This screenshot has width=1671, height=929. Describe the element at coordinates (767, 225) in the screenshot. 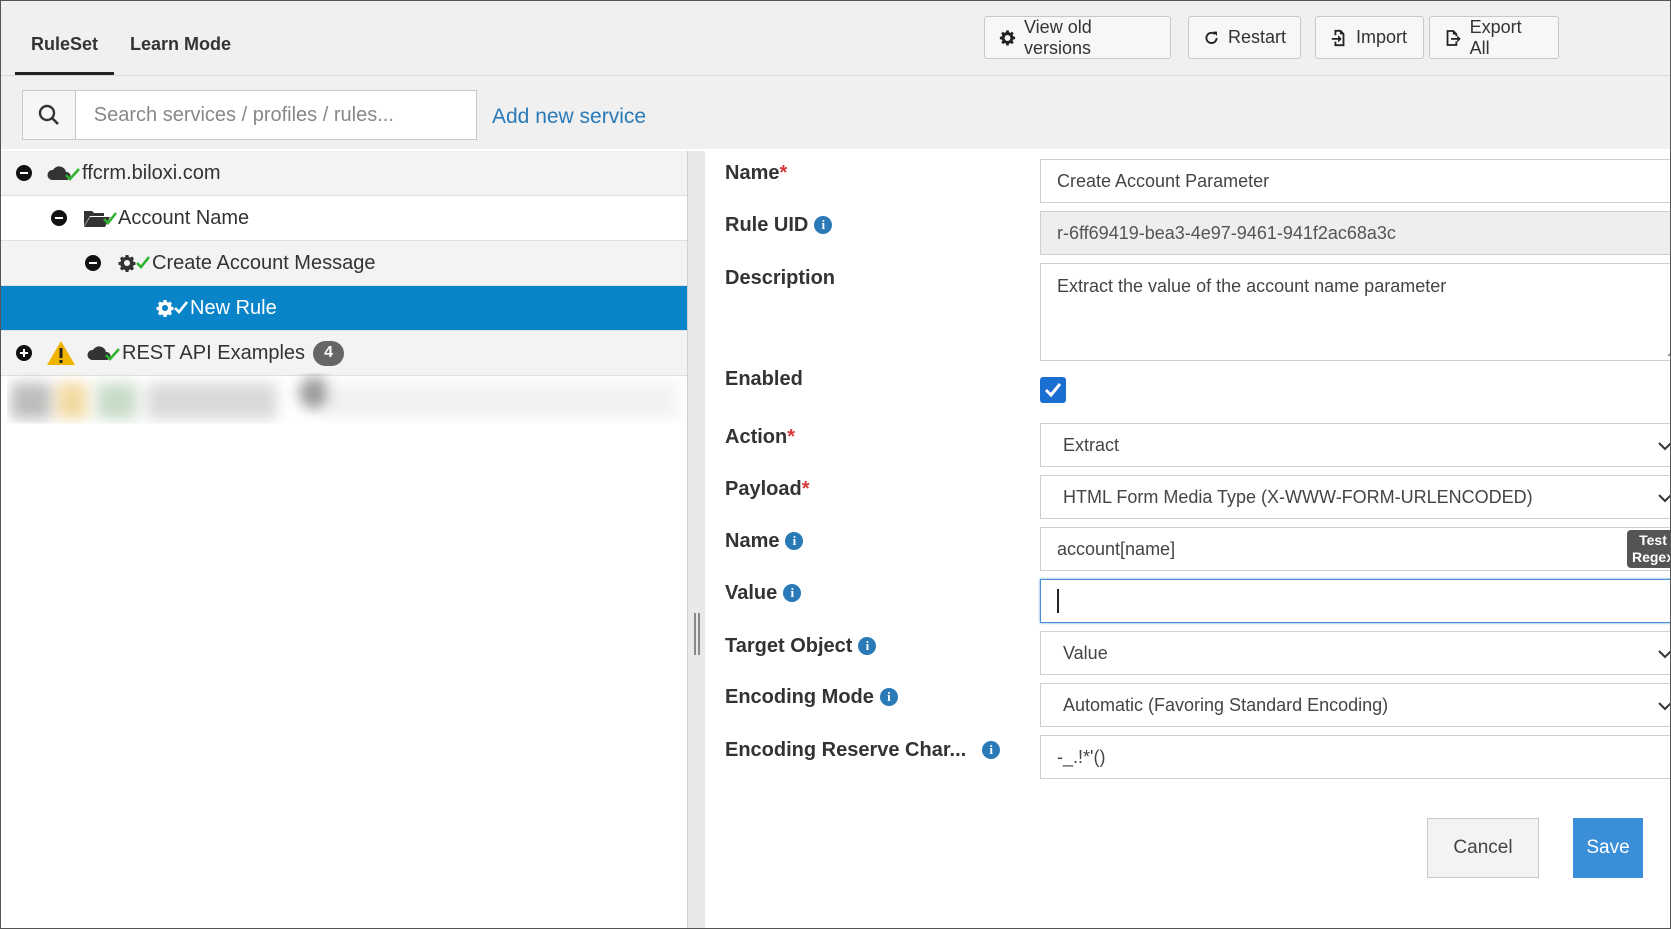

I see `rule-uid-label-text: Rule UID` at that location.